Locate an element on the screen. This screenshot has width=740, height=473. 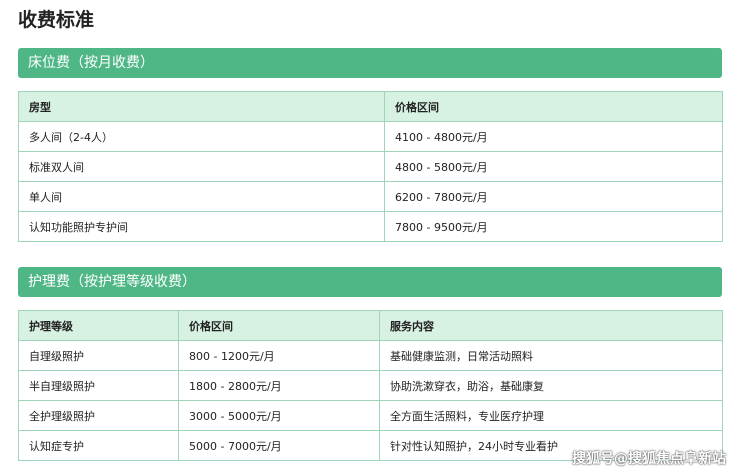
service-cell: 全方面生活照料，专业医疗护理 is located at coordinates (551, 415).